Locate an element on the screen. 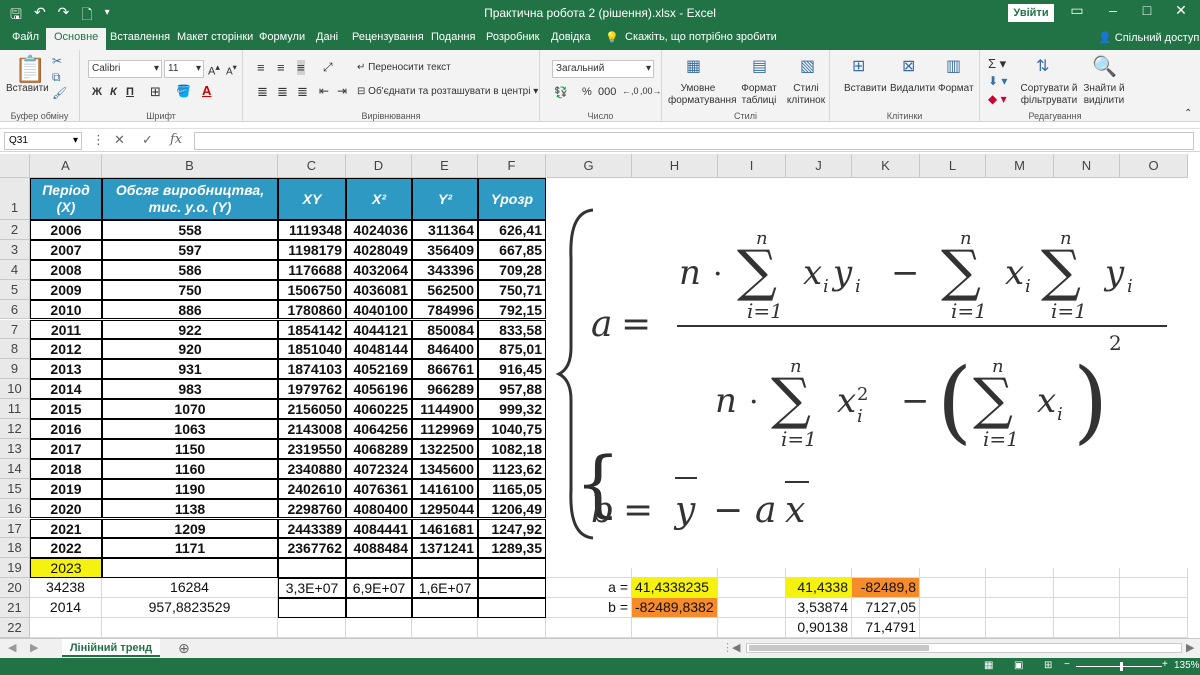 The height and width of the screenshot is (675, 1200). table-cell: 4088484 is located at coordinates (379, 548).